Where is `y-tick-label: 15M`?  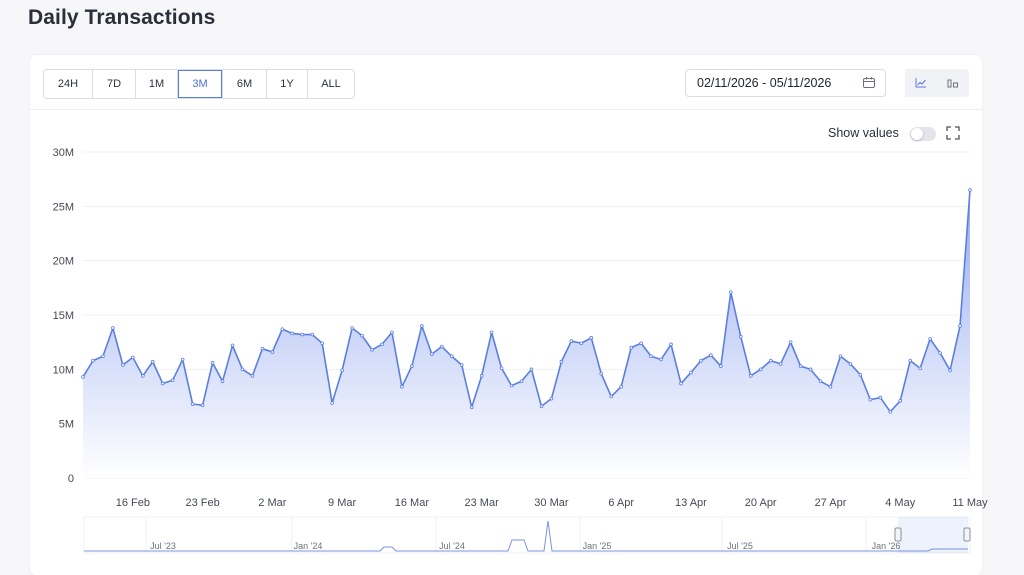
y-tick-label: 15M is located at coordinates (63, 316).